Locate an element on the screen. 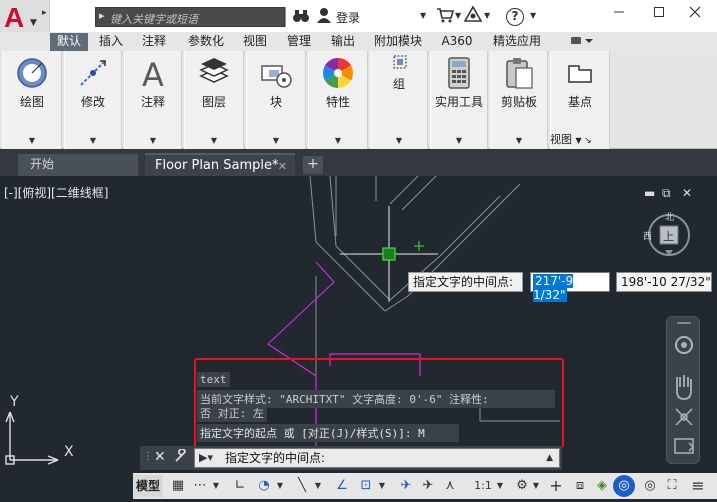 Image resolution: width=717 pixels, height=502 pixels. highlight-annotation is located at coordinates (379, 403).